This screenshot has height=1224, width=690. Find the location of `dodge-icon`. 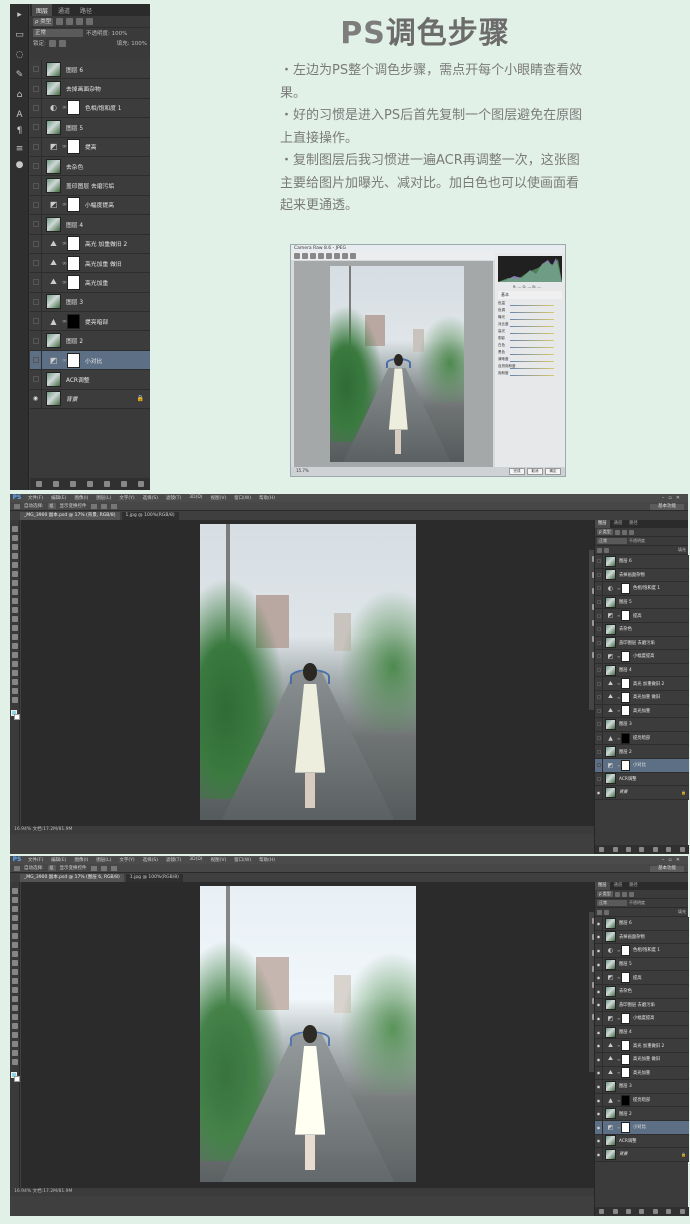

dodge-icon is located at coordinates (15, 1008).